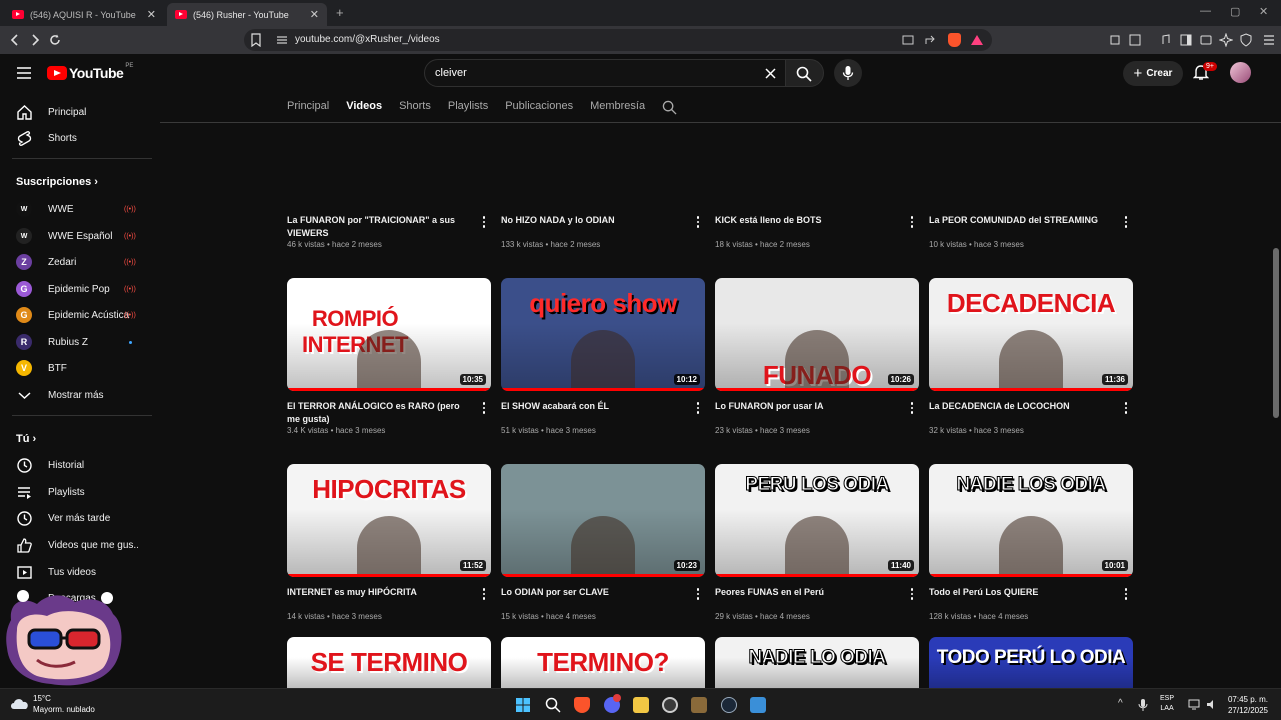  I want to click on channel-search-icon, so click(669, 107).